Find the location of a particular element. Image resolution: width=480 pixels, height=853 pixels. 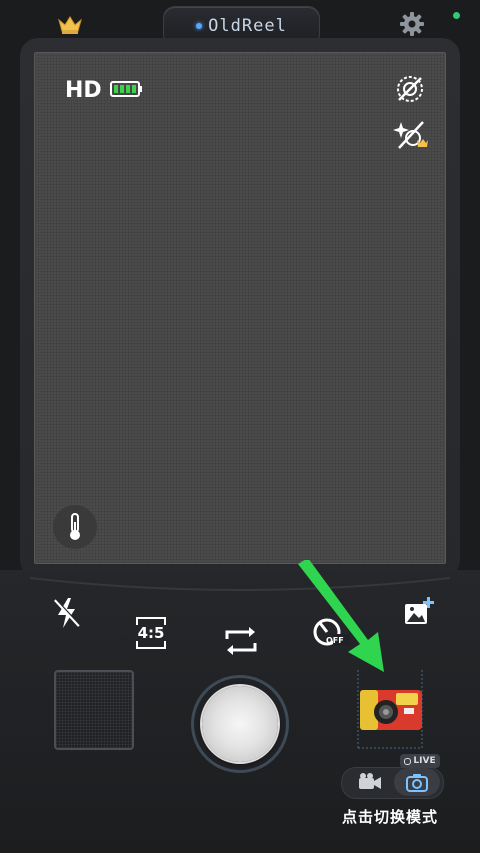

add-photo-icon is located at coordinates (419, 610).